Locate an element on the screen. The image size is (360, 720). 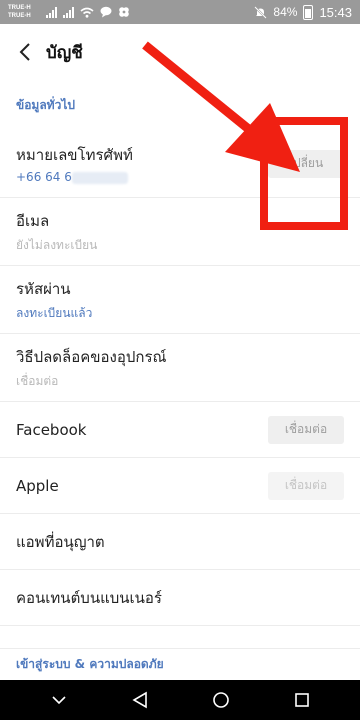
row-unlock-value: เชื่อมต่อ is located at coordinates (37, 380).